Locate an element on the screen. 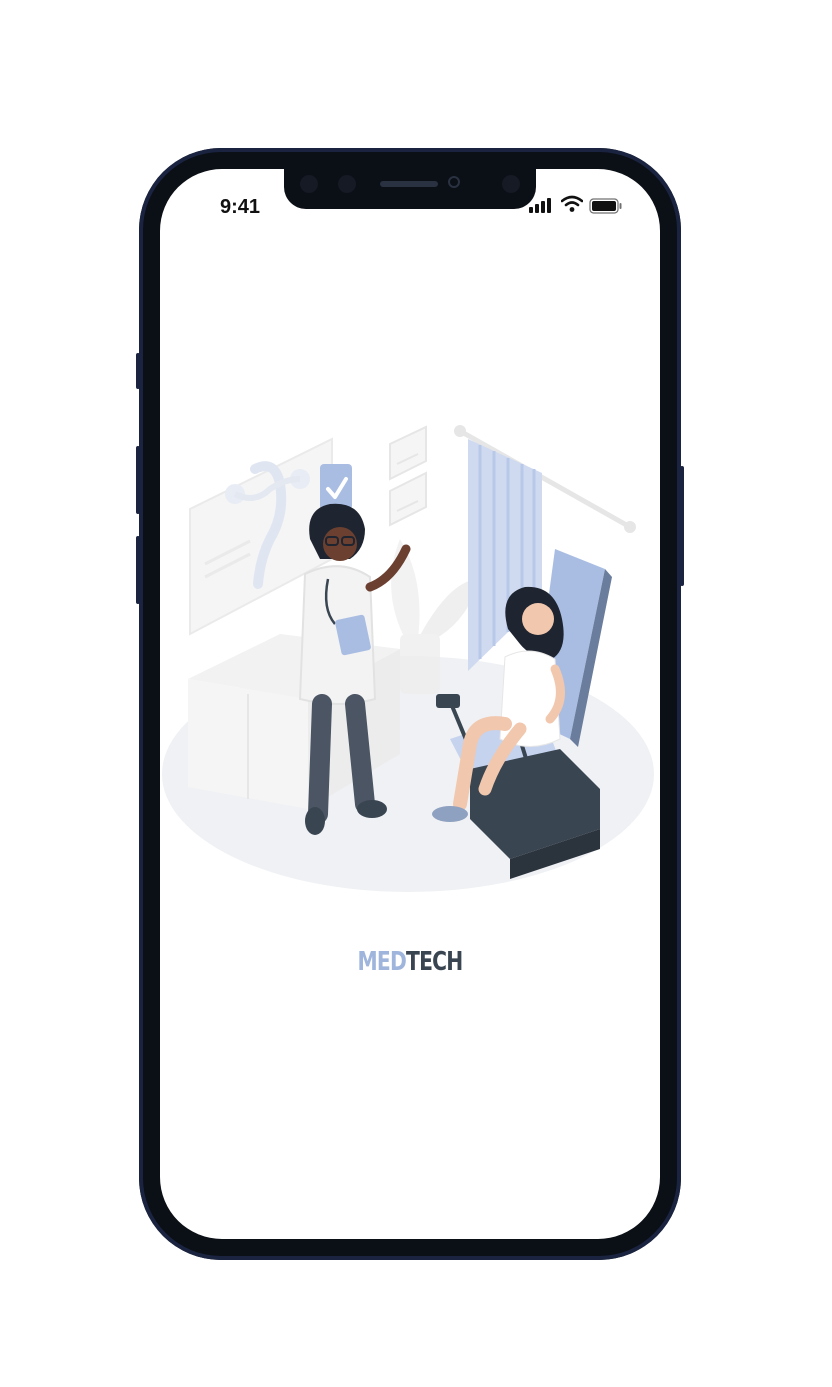 The image size is (832, 1387). status-icons is located at coordinates (579, 206).